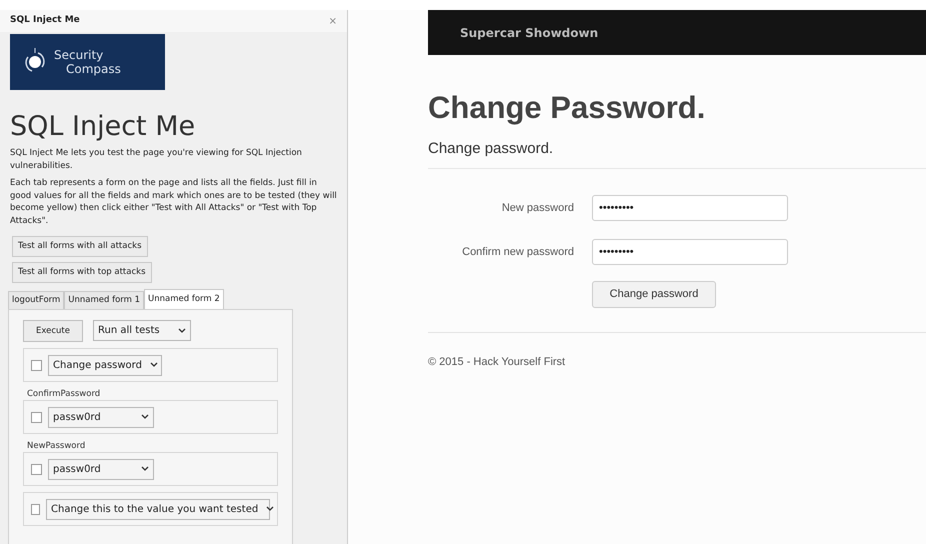 The height and width of the screenshot is (544, 926). I want to click on dropdown: Run all tests, so click(142, 330).